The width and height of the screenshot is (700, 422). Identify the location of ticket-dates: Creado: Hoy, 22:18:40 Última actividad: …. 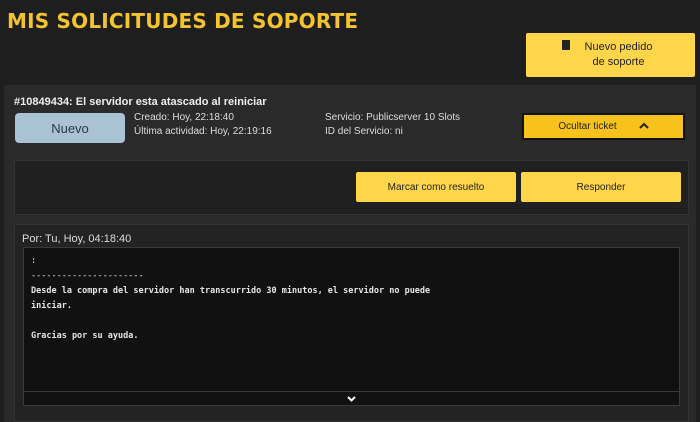
(203, 125).